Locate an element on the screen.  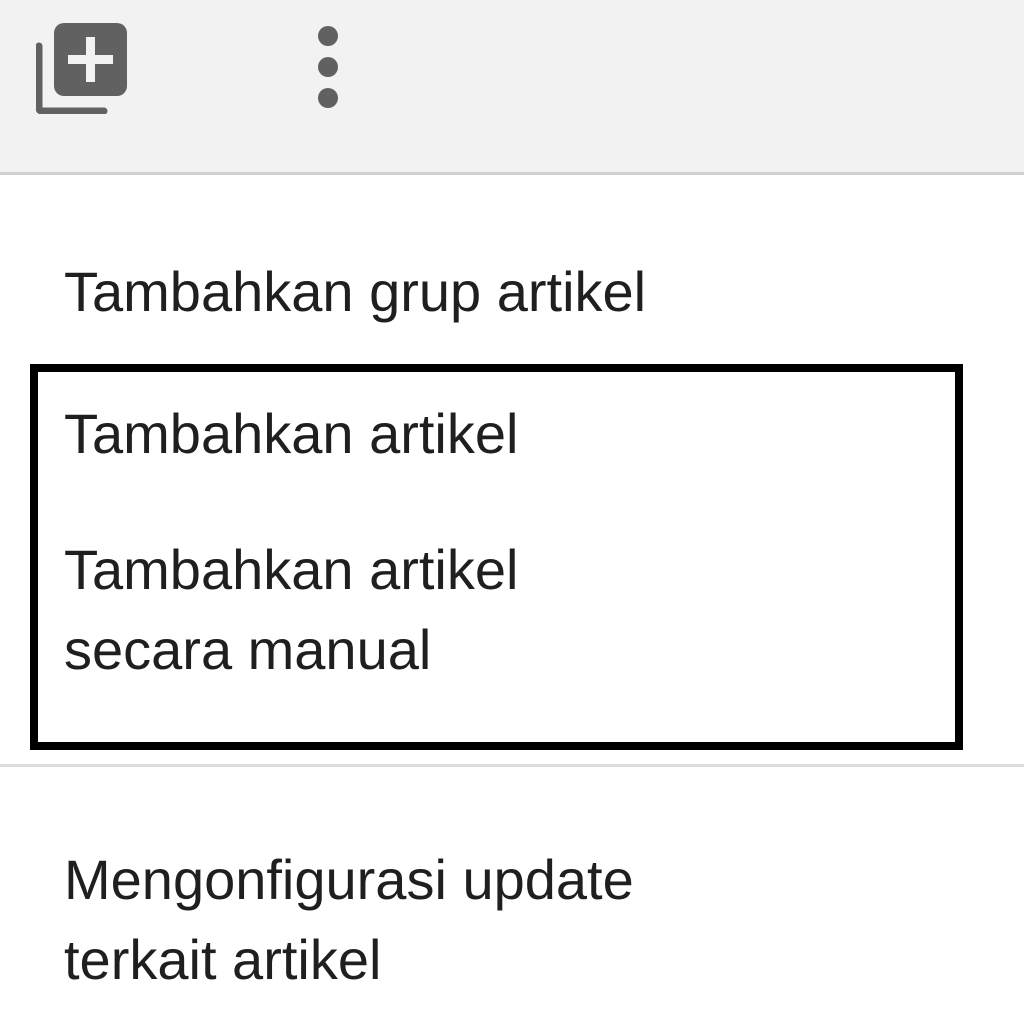
menu-item-label-line-2: terkait artikel is located at coordinates (223, 959).